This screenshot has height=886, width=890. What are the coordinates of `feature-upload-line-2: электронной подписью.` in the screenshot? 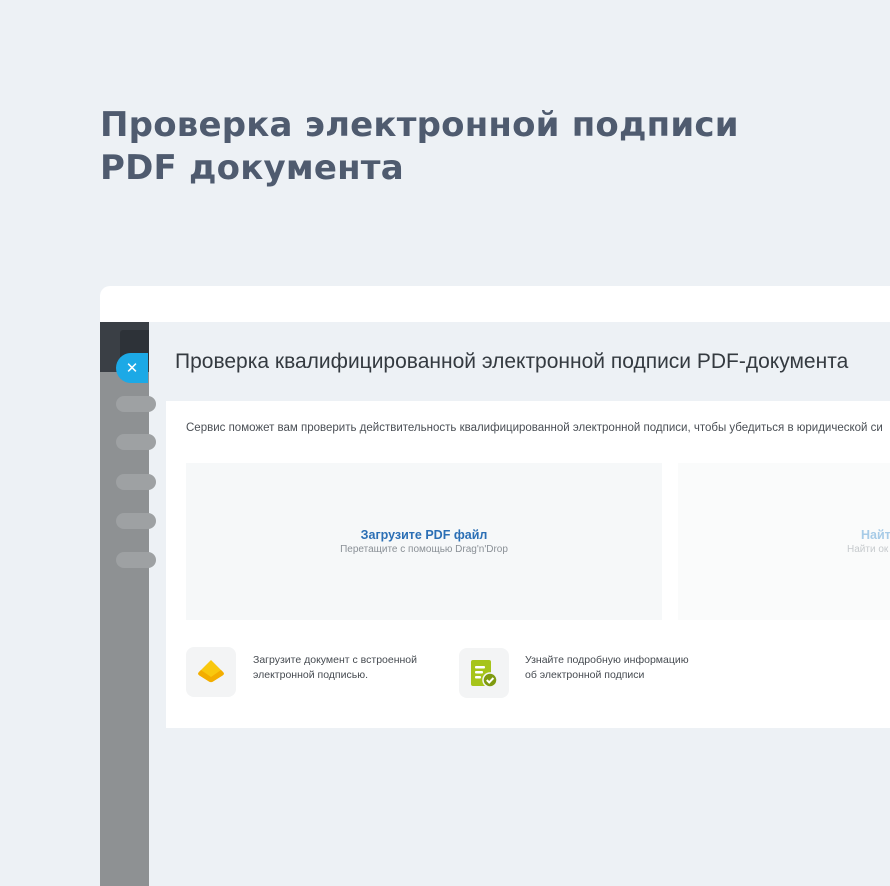 It's located at (310, 675).